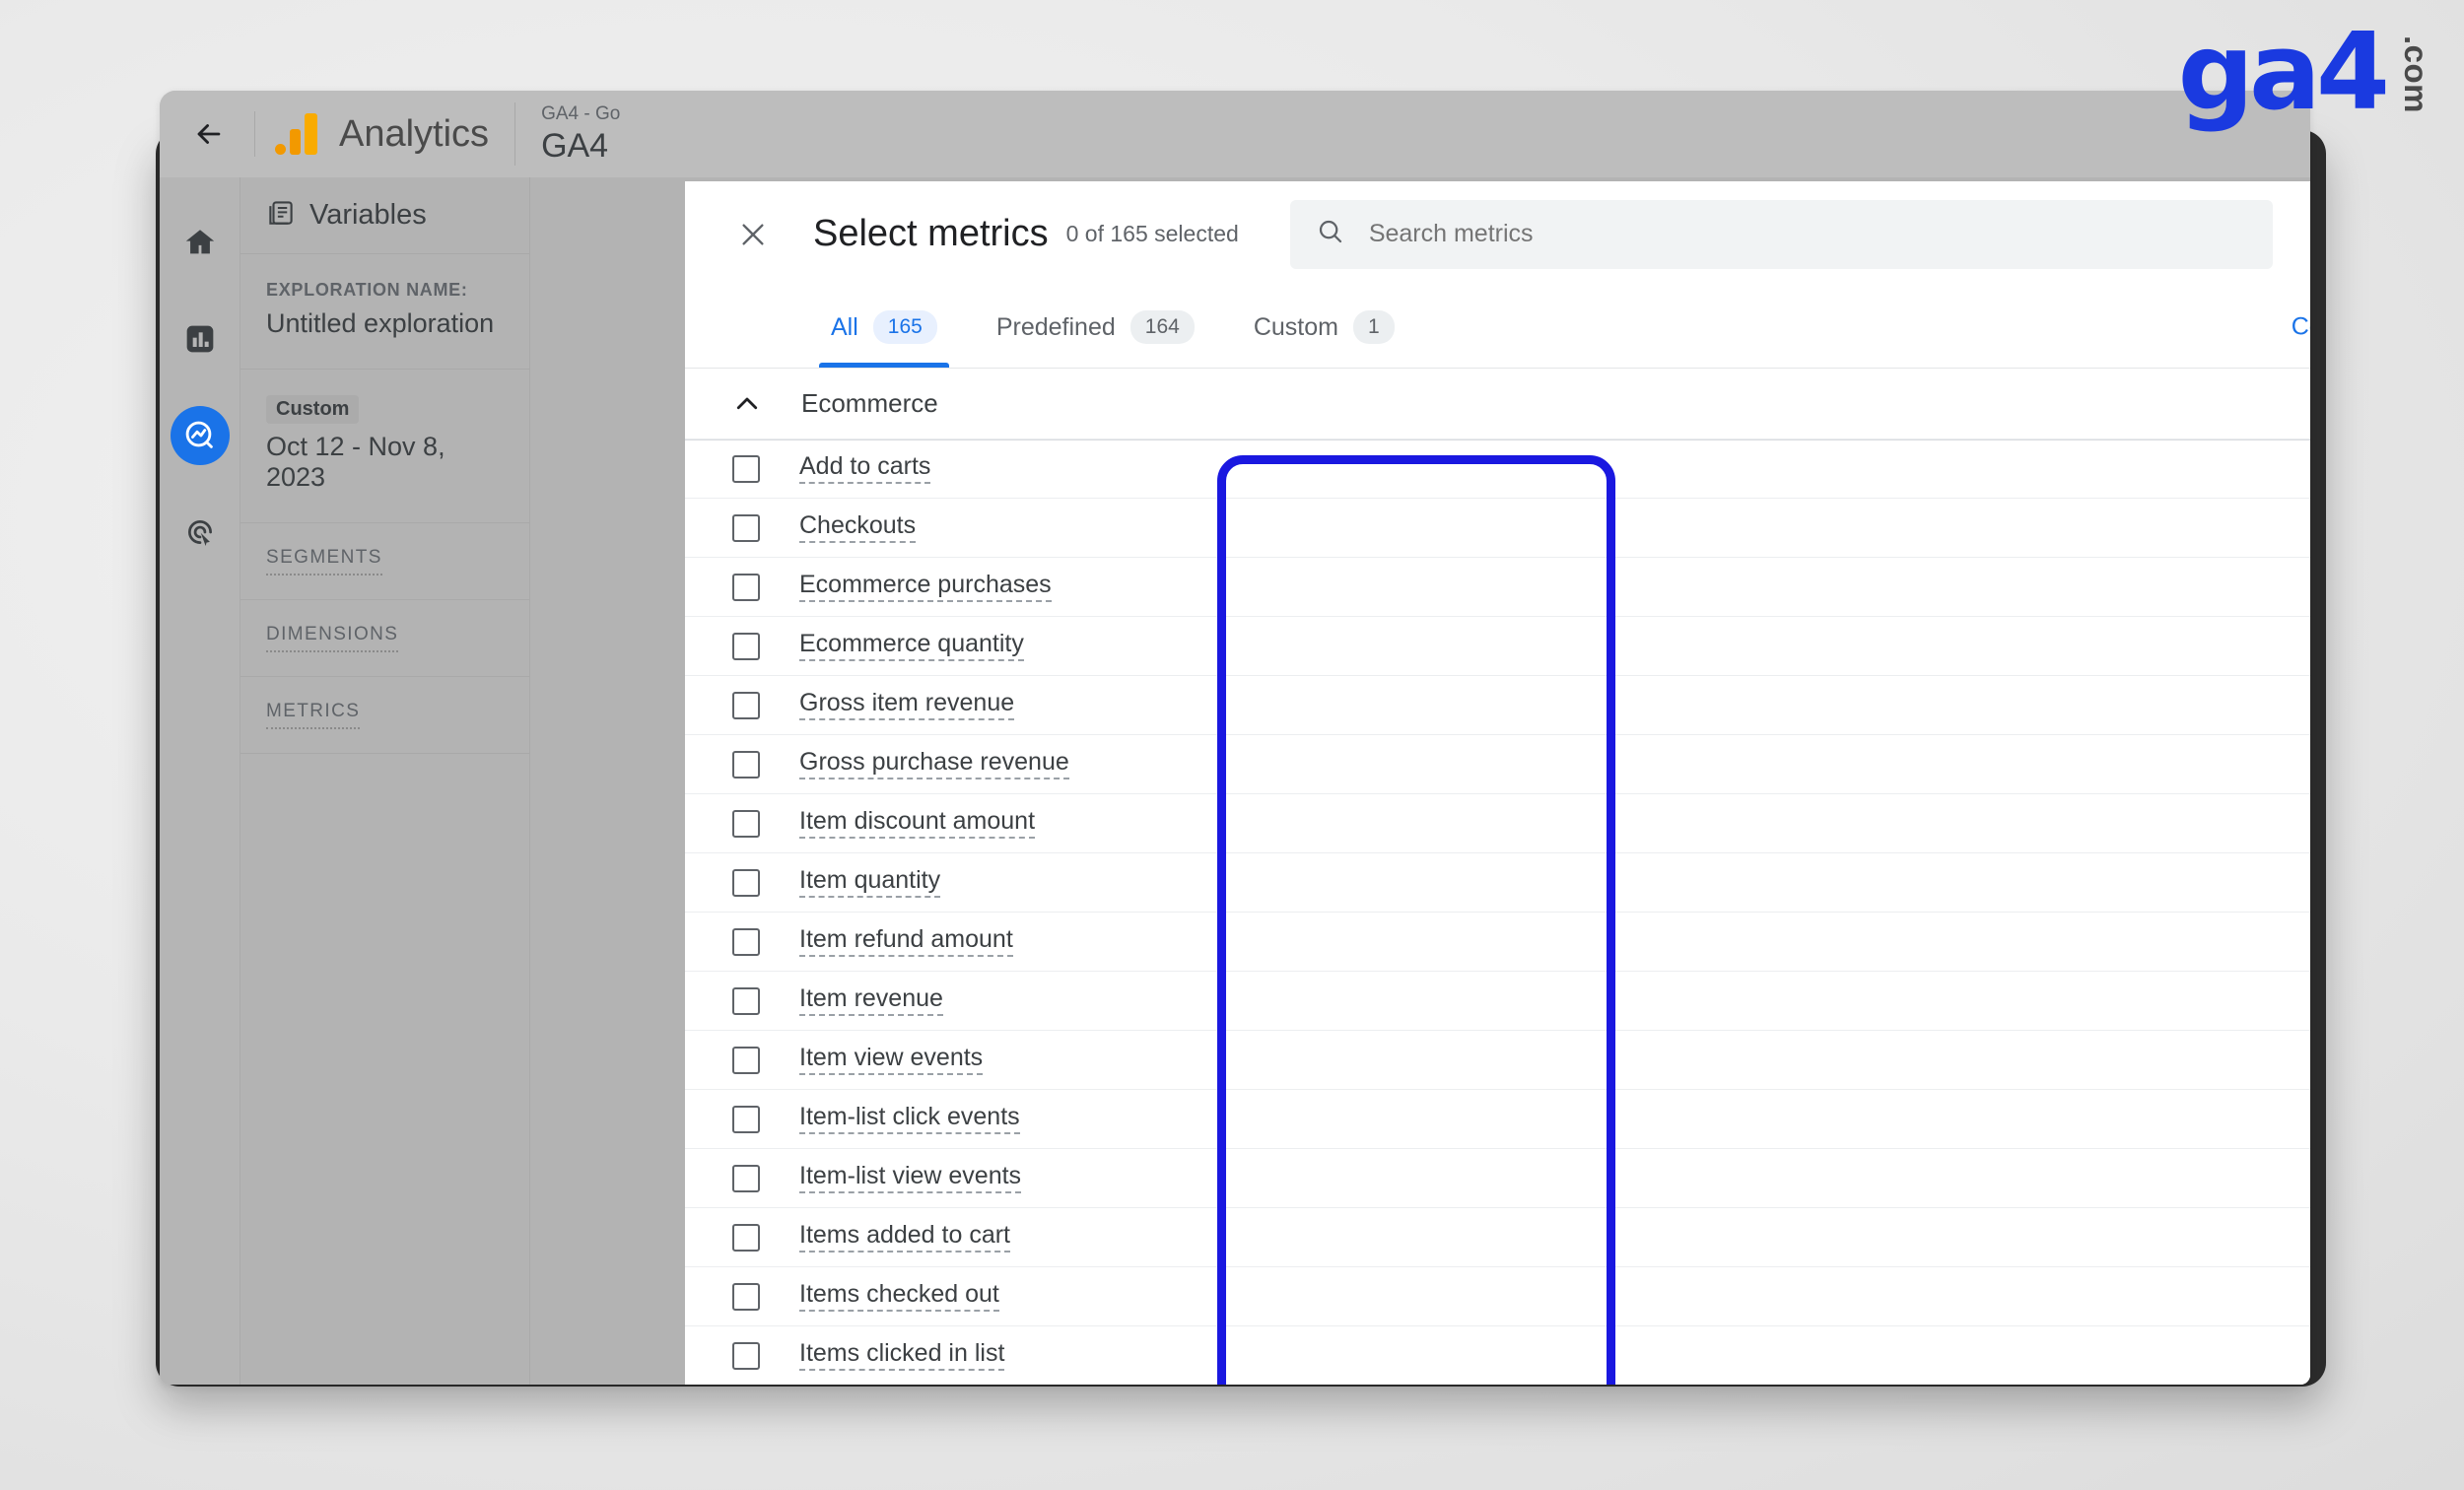  I want to click on advertising-target-icon, so click(200, 532).